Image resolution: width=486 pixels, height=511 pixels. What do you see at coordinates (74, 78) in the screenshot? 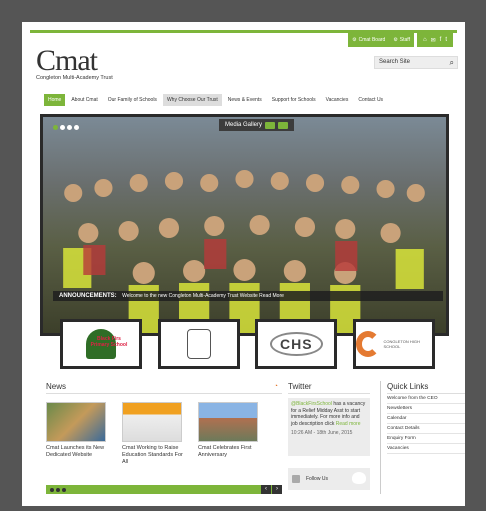
I see `logo-subtitle: Congleton Multi-Academy Trust` at bounding box center [74, 78].